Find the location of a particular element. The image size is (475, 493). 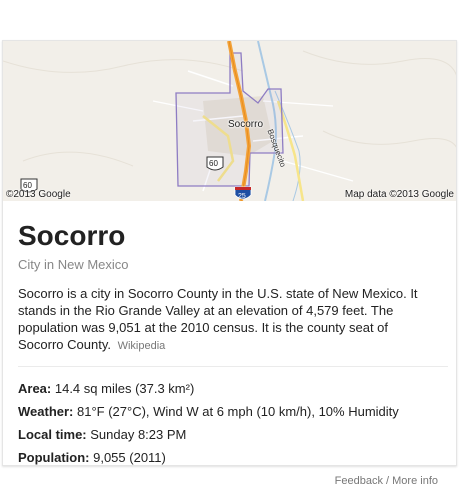

fact-value: Sunday 8:23 PM is located at coordinates (136, 434).